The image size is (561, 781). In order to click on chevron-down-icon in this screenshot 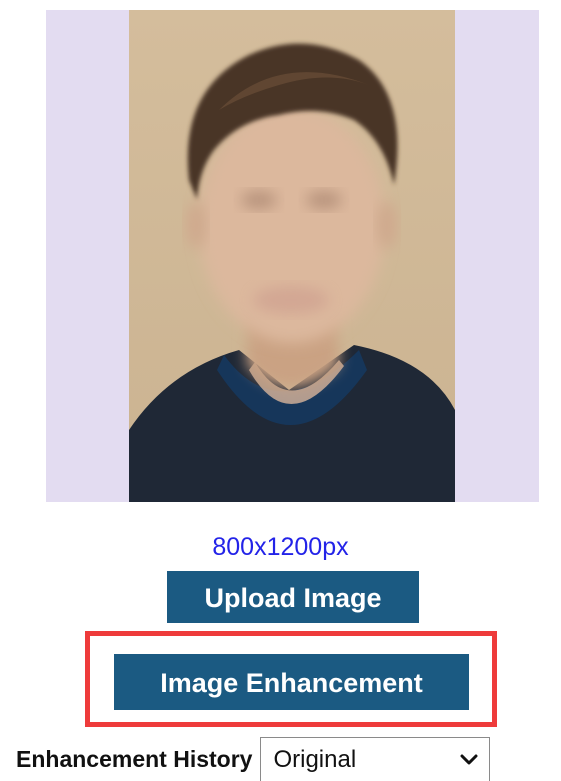, I will do `click(469, 760)`.